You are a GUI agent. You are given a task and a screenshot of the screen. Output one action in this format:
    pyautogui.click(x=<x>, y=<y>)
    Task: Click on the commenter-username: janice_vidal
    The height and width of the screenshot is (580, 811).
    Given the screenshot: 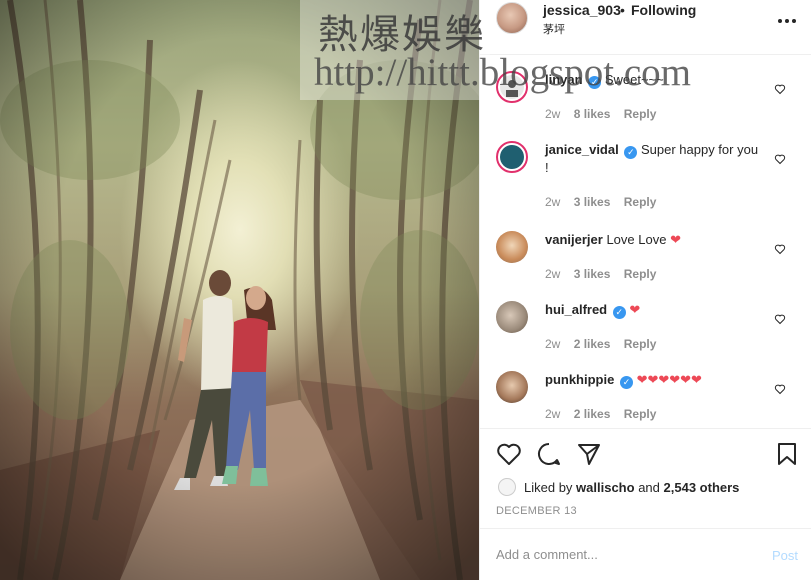 What is the action you would take?
    pyautogui.click(x=582, y=149)
    